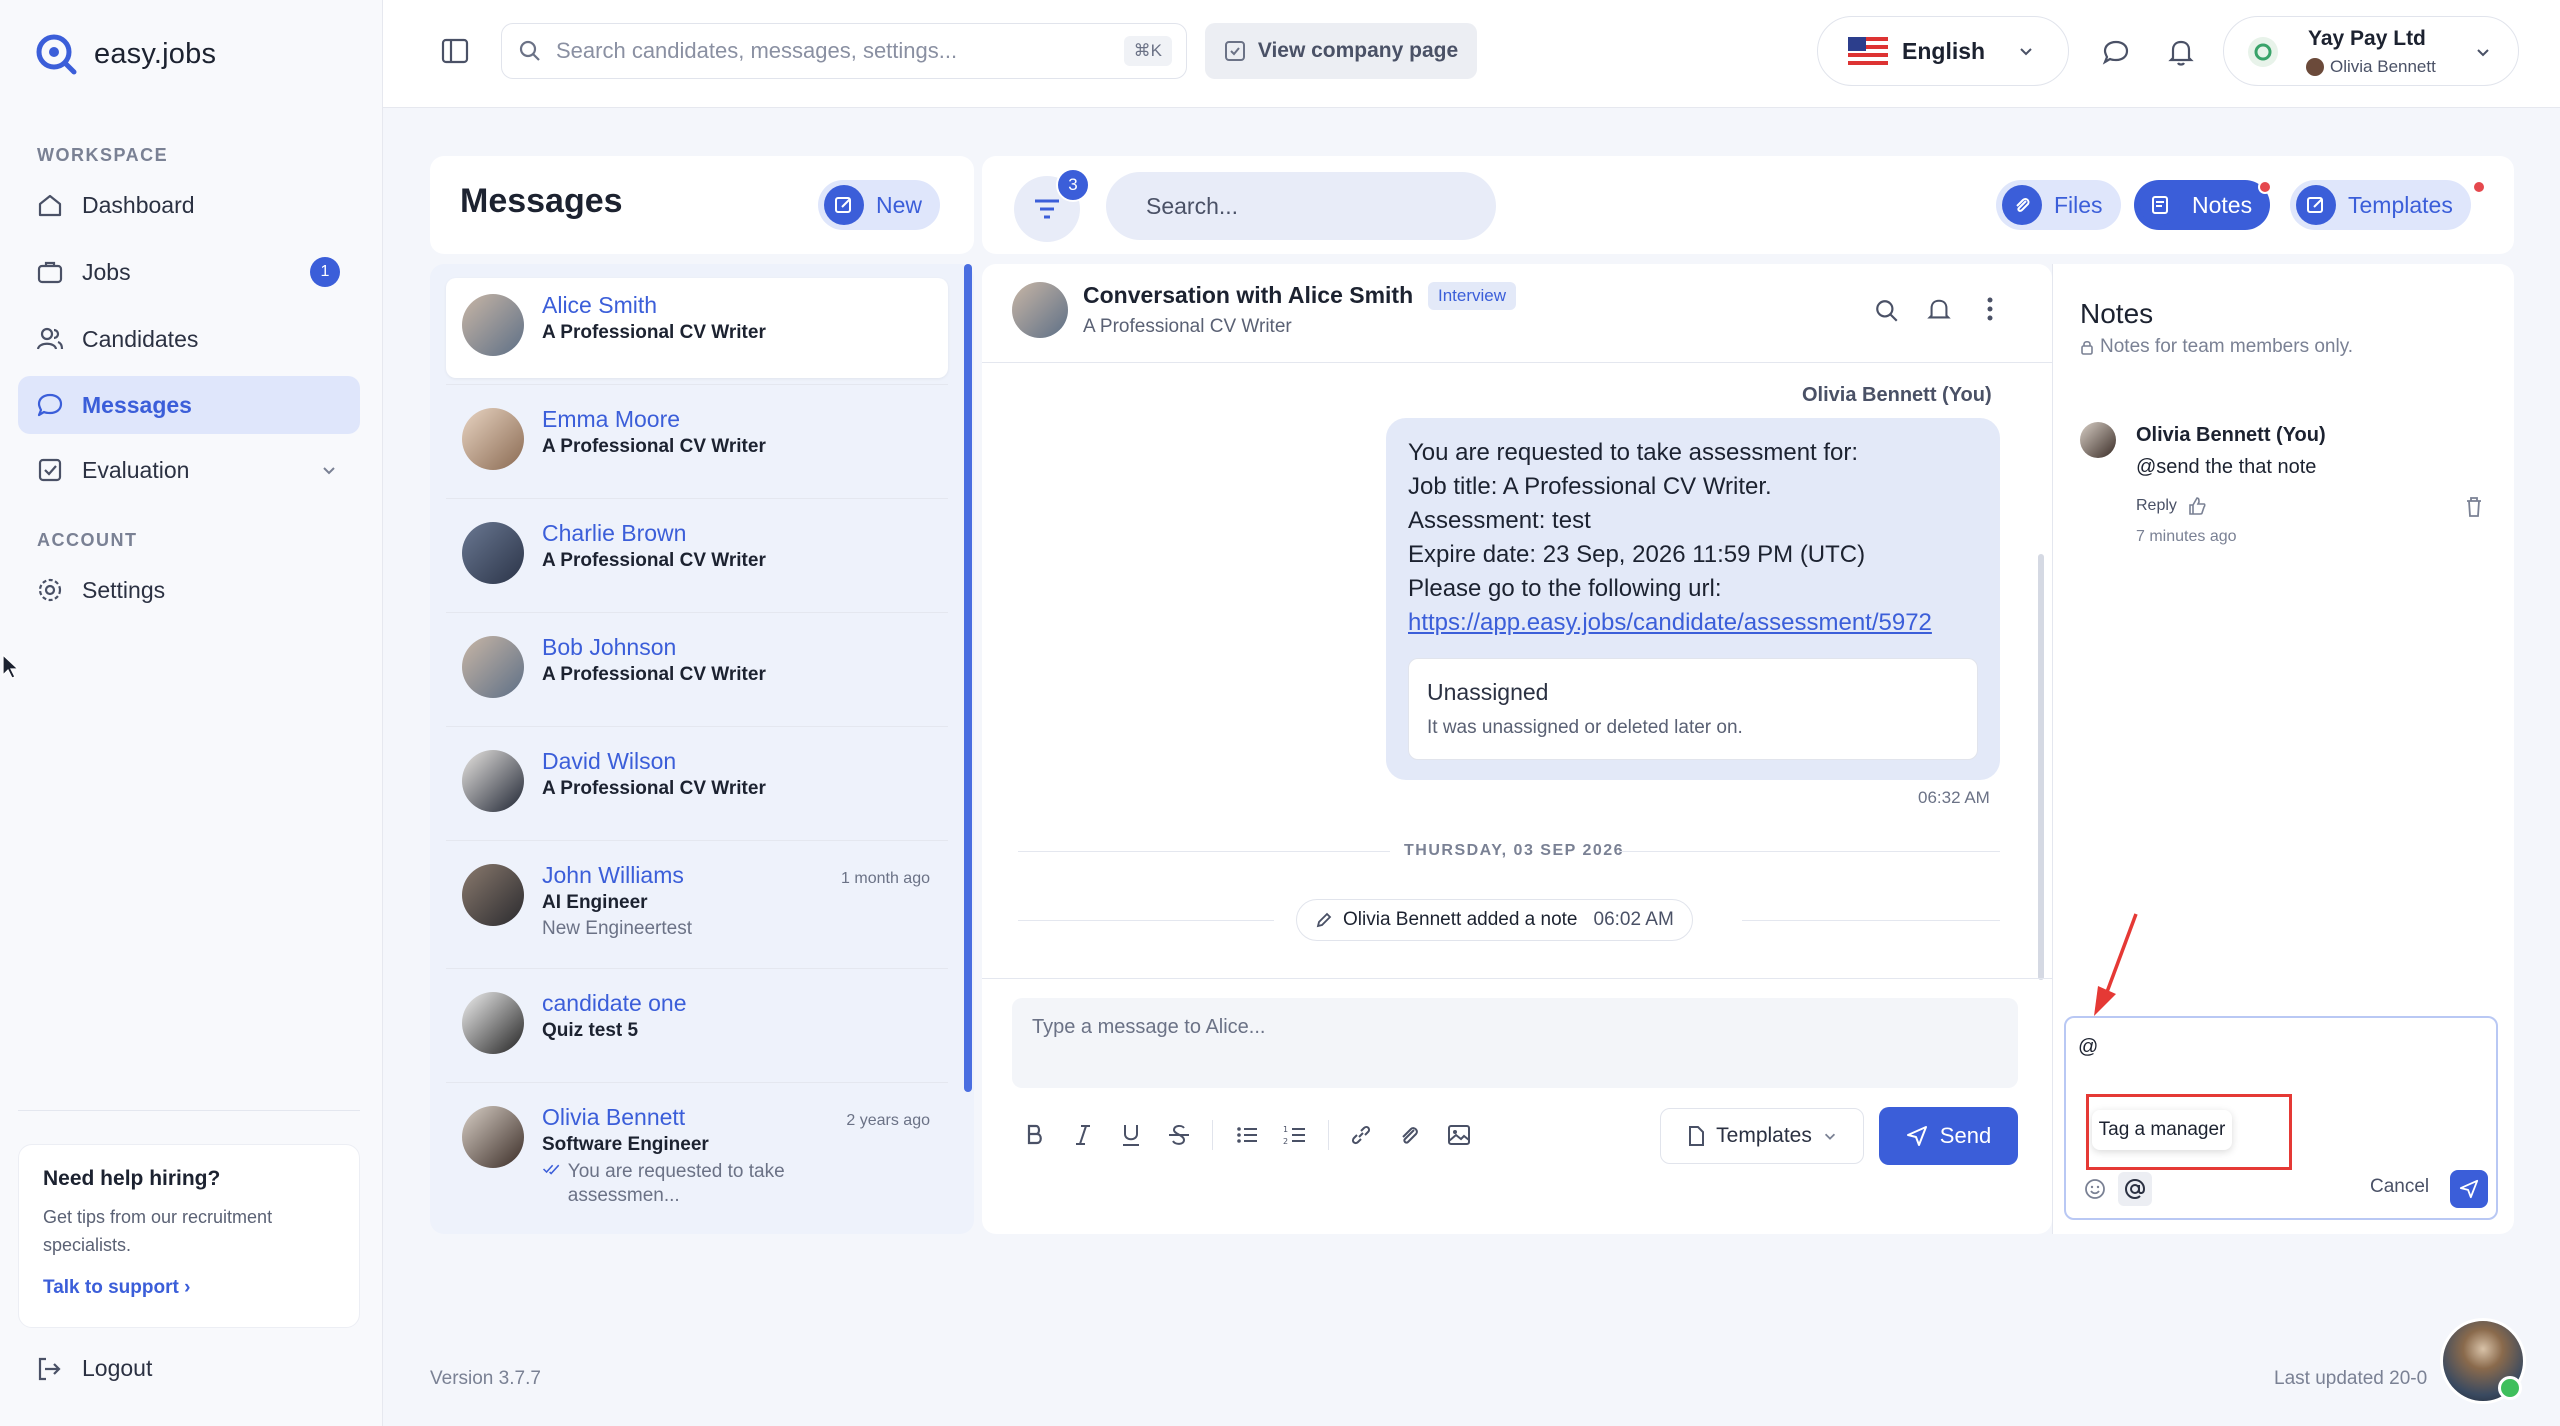  I want to click on chat-scrollbar, so click(2041, 767).